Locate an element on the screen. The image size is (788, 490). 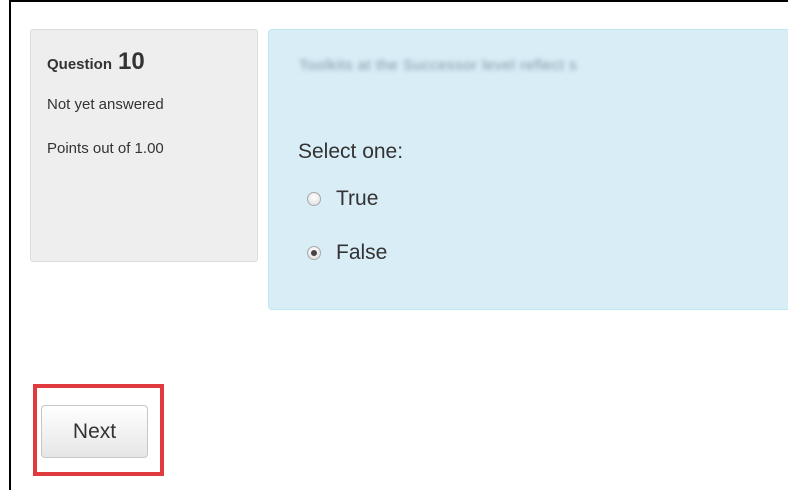
next-button: Next is located at coordinates (94, 431).